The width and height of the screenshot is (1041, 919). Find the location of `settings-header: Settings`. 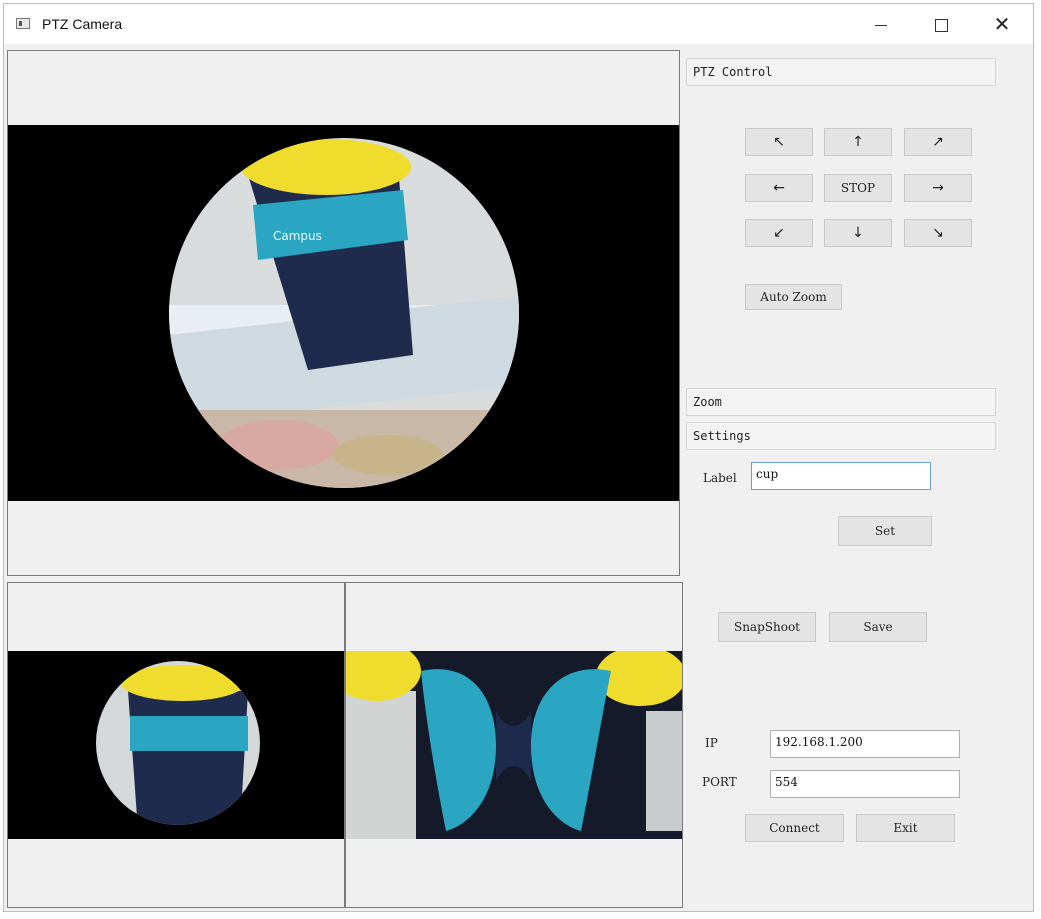

settings-header: Settings is located at coordinates (841, 436).